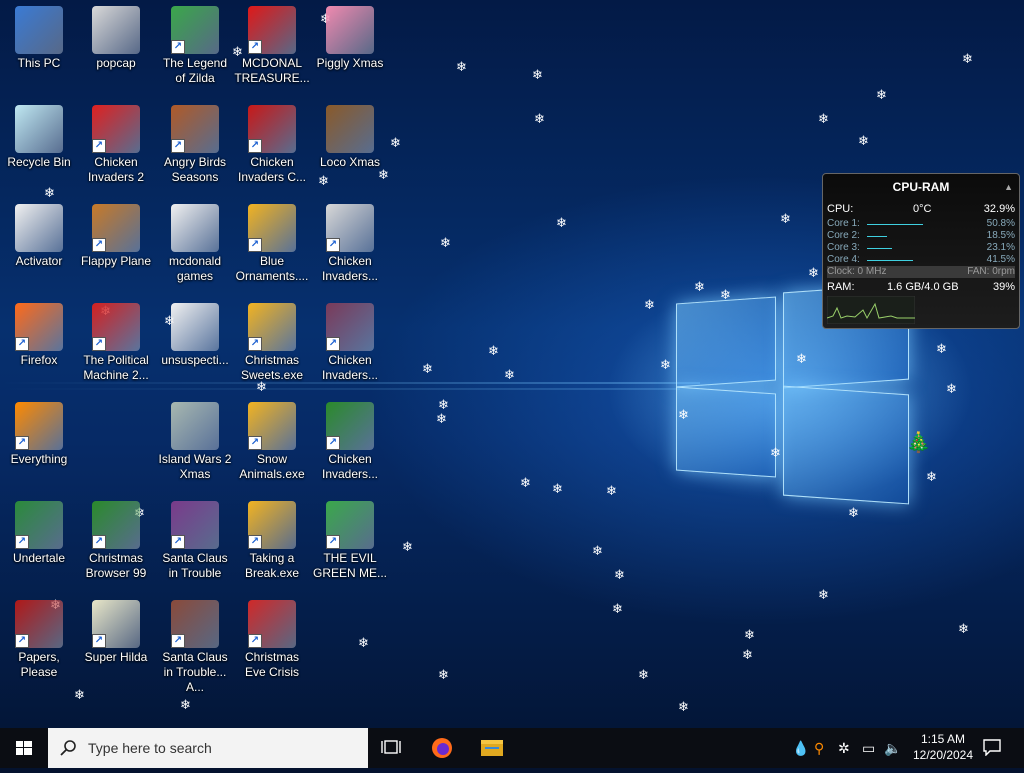 Image resolution: width=1024 pixels, height=773 pixels. What do you see at coordinates (195, 30) in the screenshot?
I see `legend-of-zilda-icon: ↗` at bounding box center [195, 30].